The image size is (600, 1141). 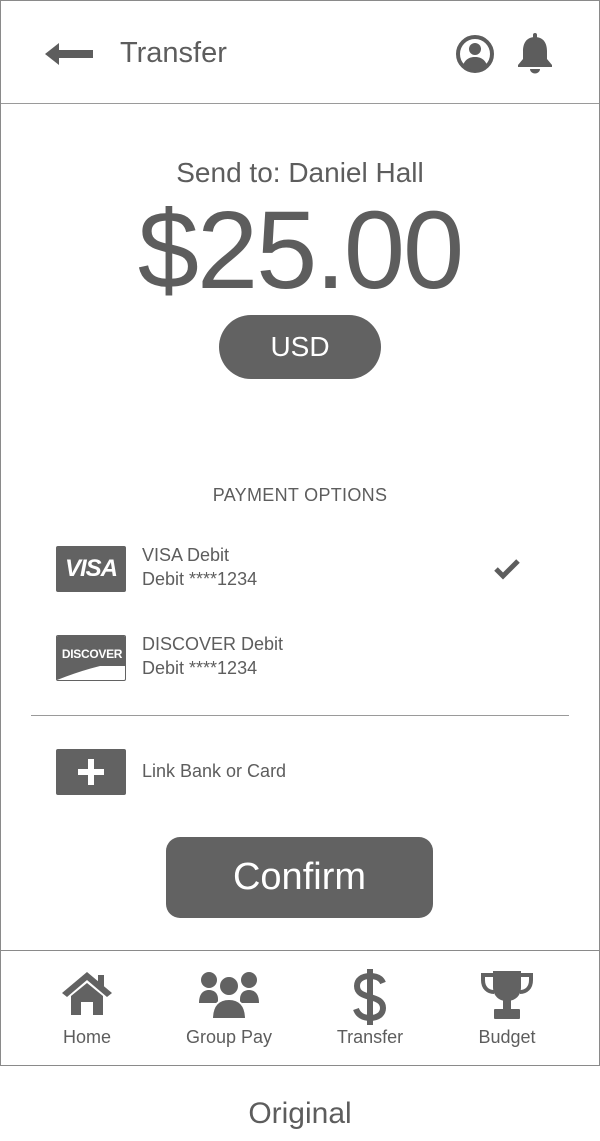 What do you see at coordinates (300, 52) in the screenshot?
I see `app-header: Transfer` at bounding box center [300, 52].